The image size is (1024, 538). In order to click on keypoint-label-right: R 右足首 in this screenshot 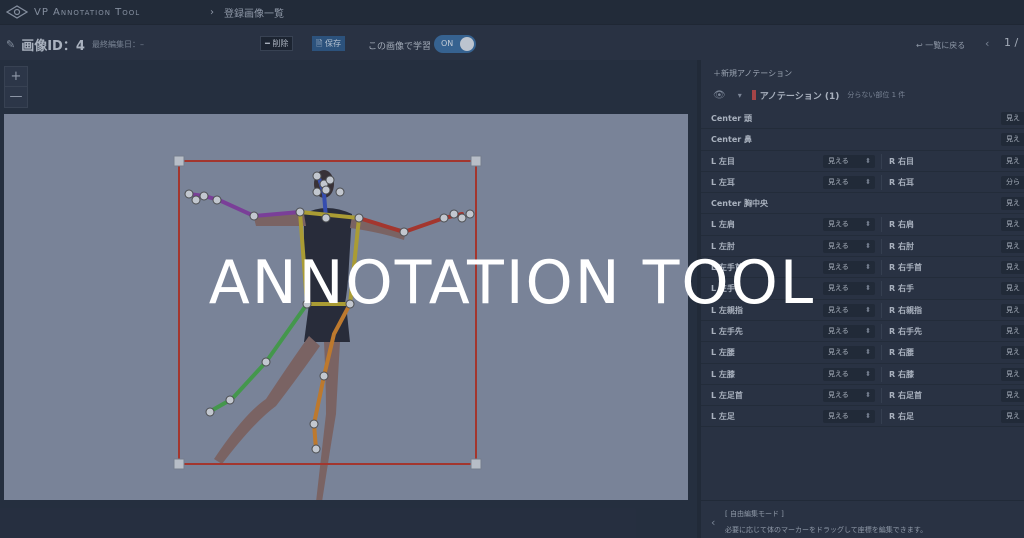, I will do `click(905, 395)`.